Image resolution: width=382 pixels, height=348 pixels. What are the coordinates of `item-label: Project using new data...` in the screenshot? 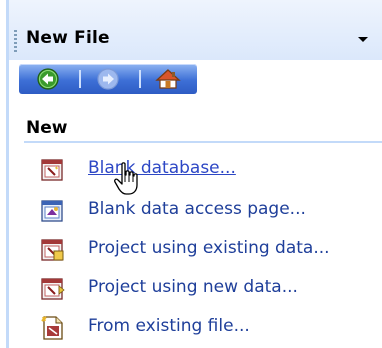 It's located at (193, 287).